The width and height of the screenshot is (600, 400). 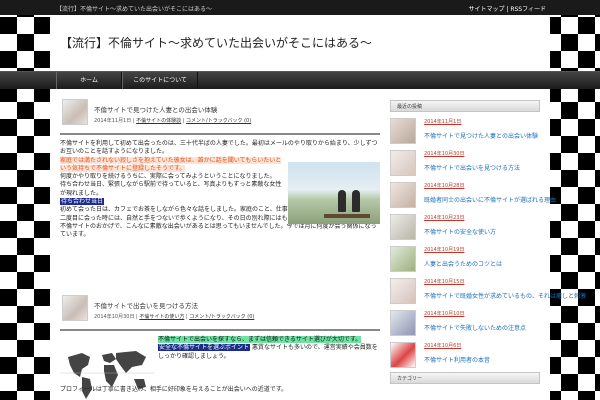 I want to click on highlighted-label: 安全な不倫サイトを選ぶポイント, so click(x=204, y=348).